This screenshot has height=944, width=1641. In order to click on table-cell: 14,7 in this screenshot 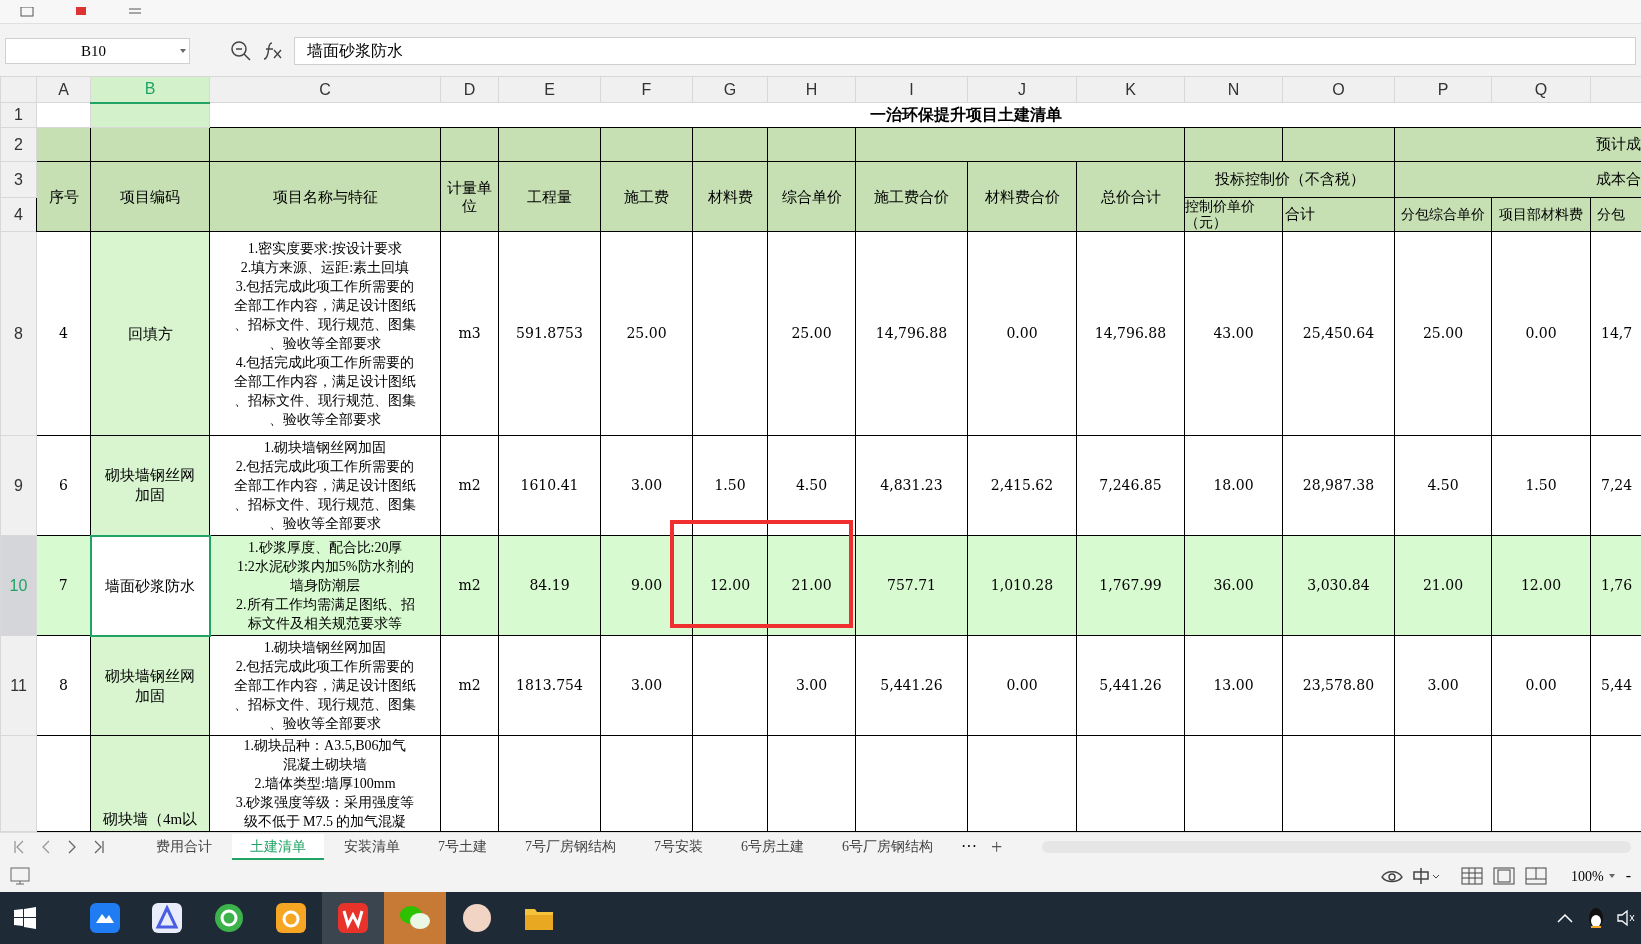, I will do `click(1617, 333)`.